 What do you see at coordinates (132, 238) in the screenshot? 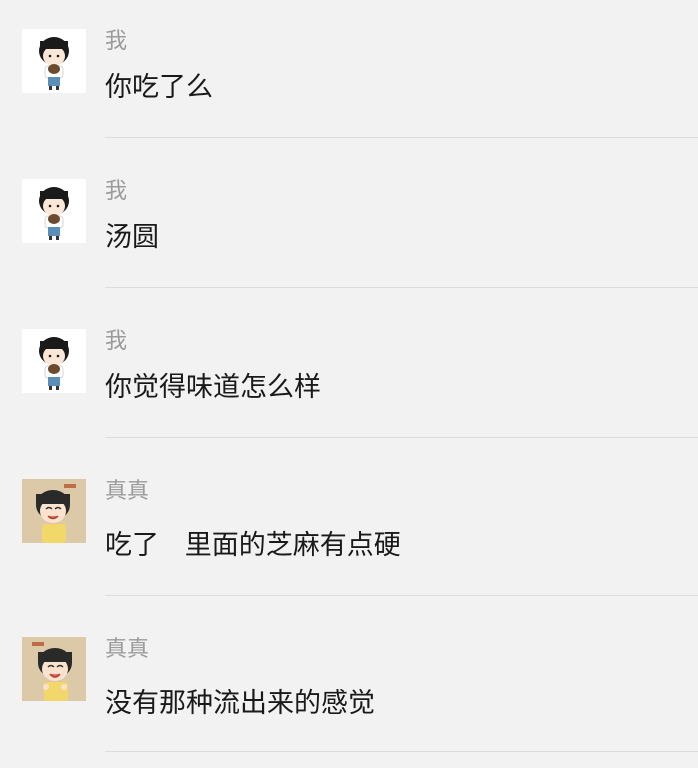
I see `message-text: 汤圆` at bounding box center [132, 238].